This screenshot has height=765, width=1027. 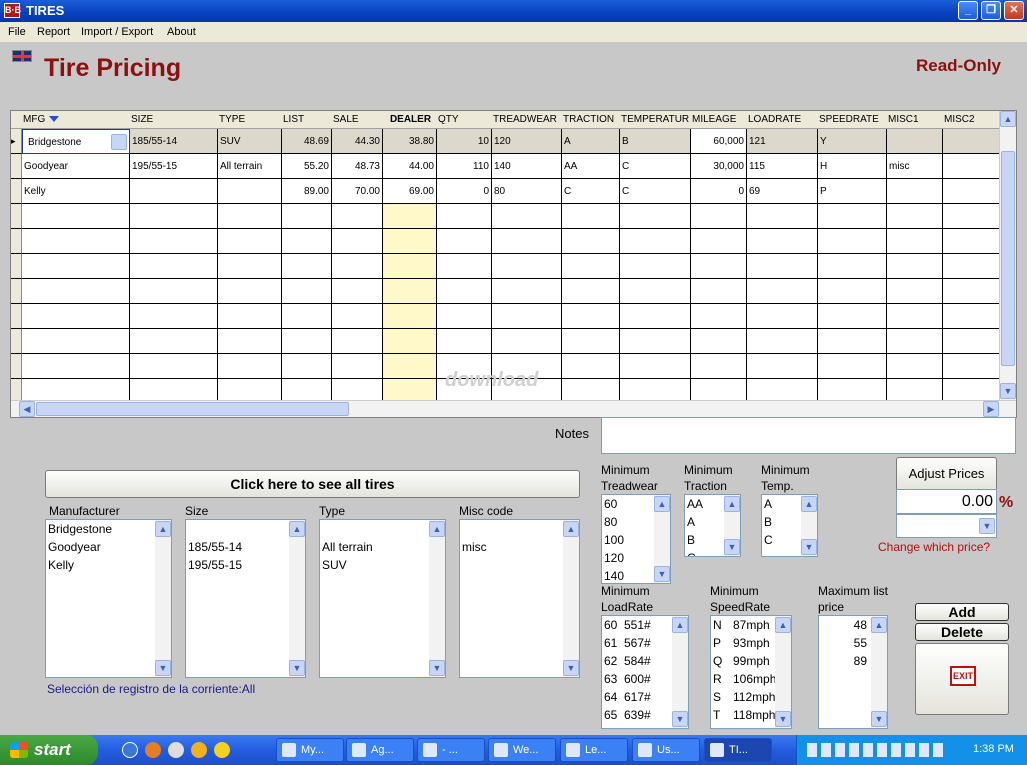 I want to click on col-header-traction: TRACTION, so click(x=591, y=120).